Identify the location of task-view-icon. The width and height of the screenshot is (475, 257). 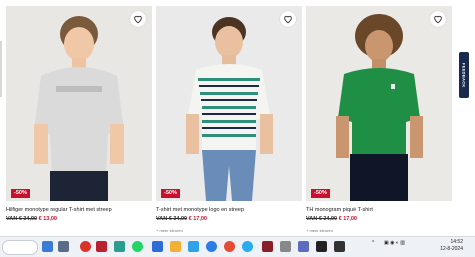
(63, 246).